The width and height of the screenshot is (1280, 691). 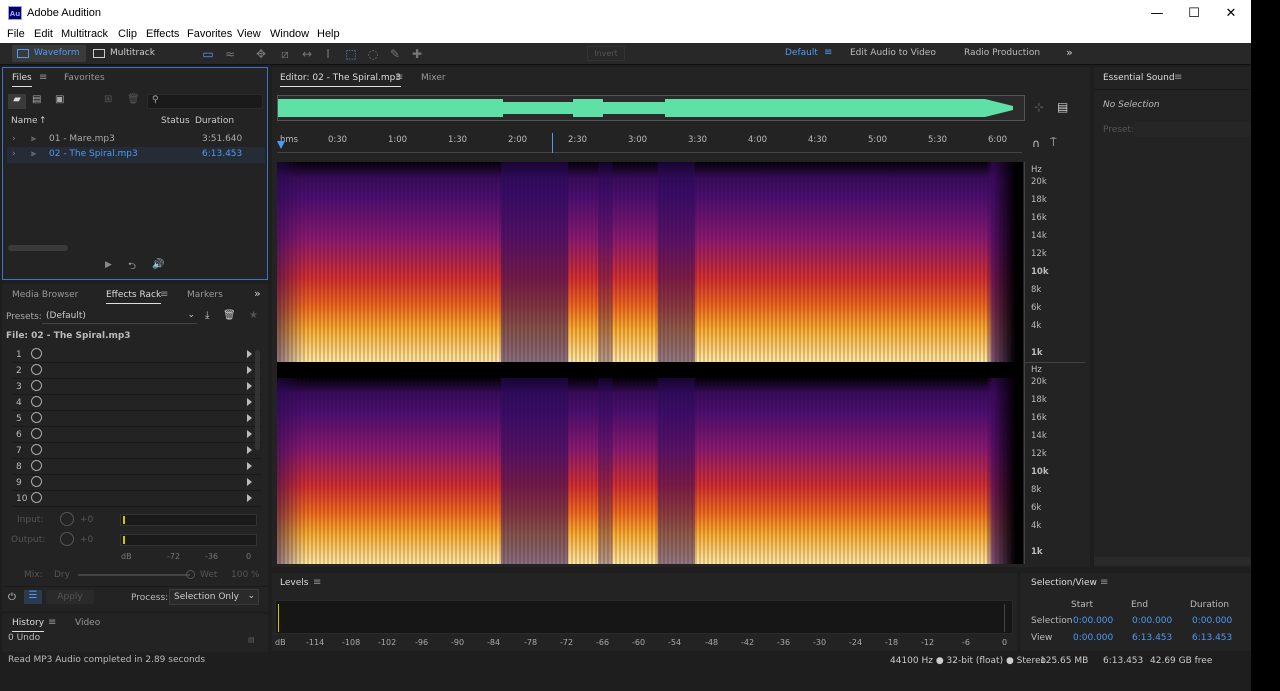 What do you see at coordinates (257, 293) in the screenshot?
I see `more-panels-icon: »` at bounding box center [257, 293].